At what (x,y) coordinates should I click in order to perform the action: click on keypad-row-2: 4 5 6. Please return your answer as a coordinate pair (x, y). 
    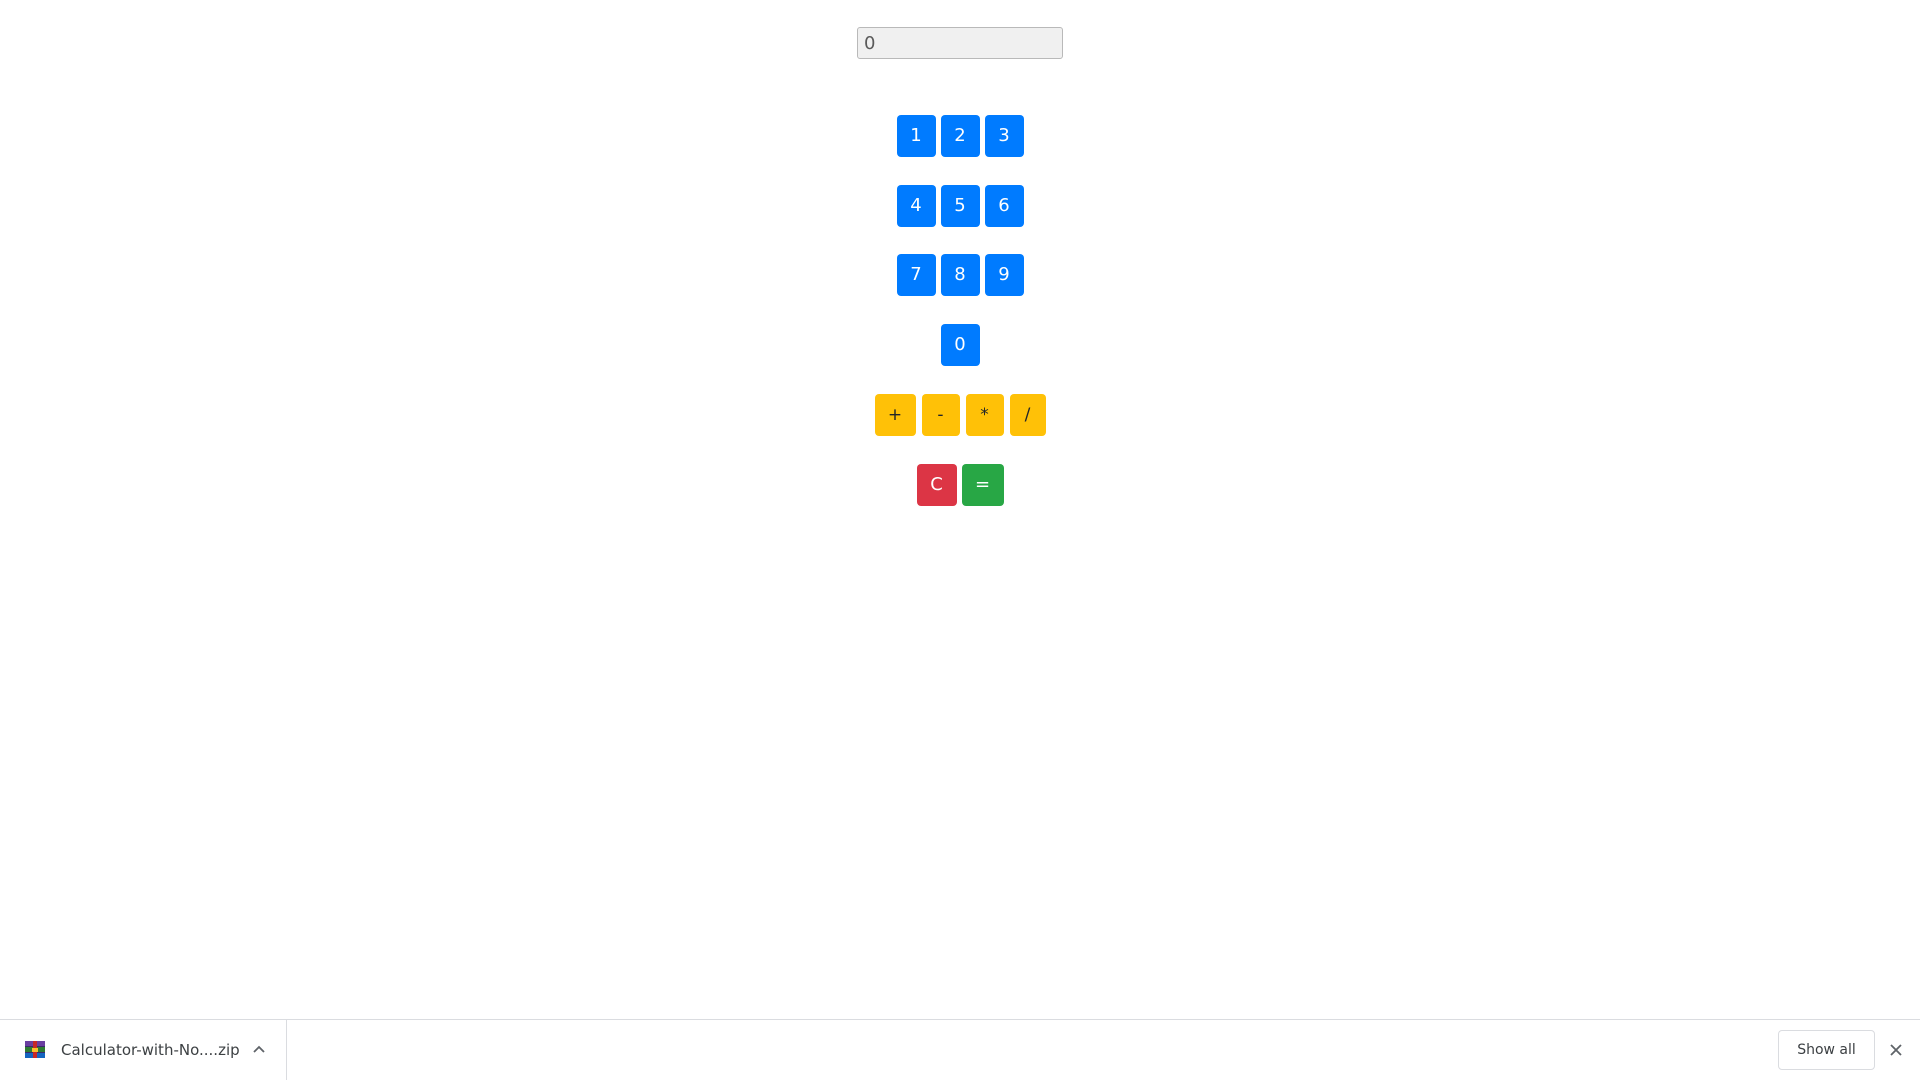
    Looking at the image, I should click on (960, 206).